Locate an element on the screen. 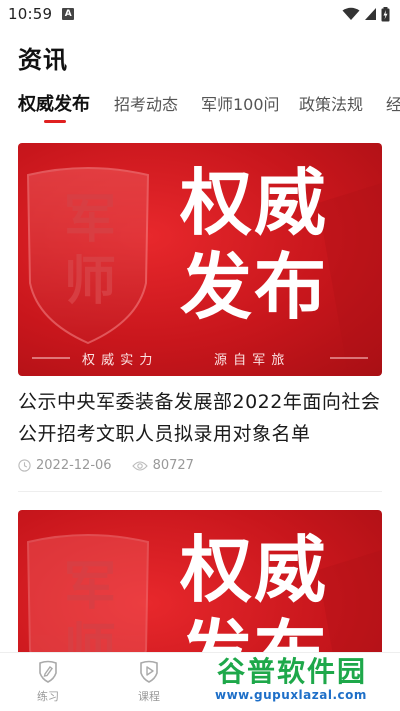  nav-practice-label: 练习 is located at coordinates (48, 696).